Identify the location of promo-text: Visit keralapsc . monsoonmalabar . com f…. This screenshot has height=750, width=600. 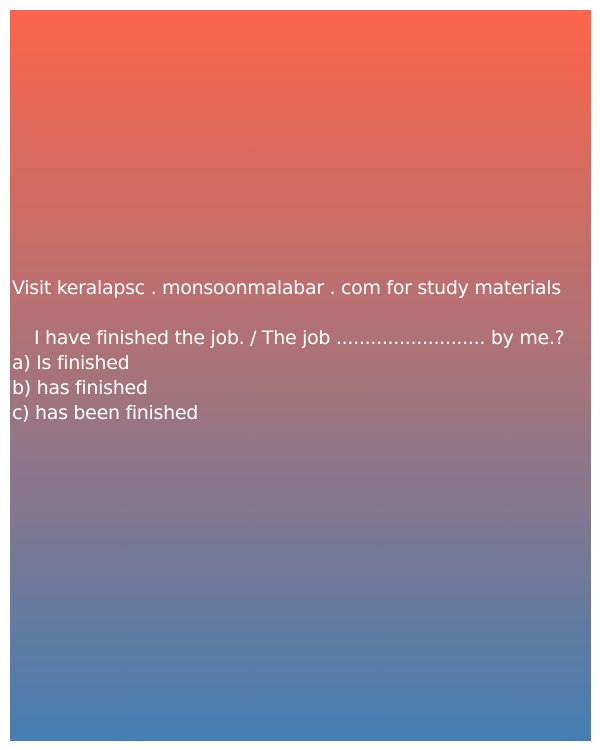
(286, 288).